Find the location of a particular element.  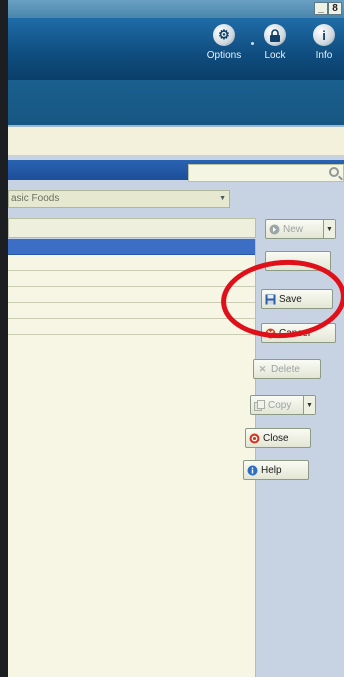

module-bar is located at coordinates (176, 102).